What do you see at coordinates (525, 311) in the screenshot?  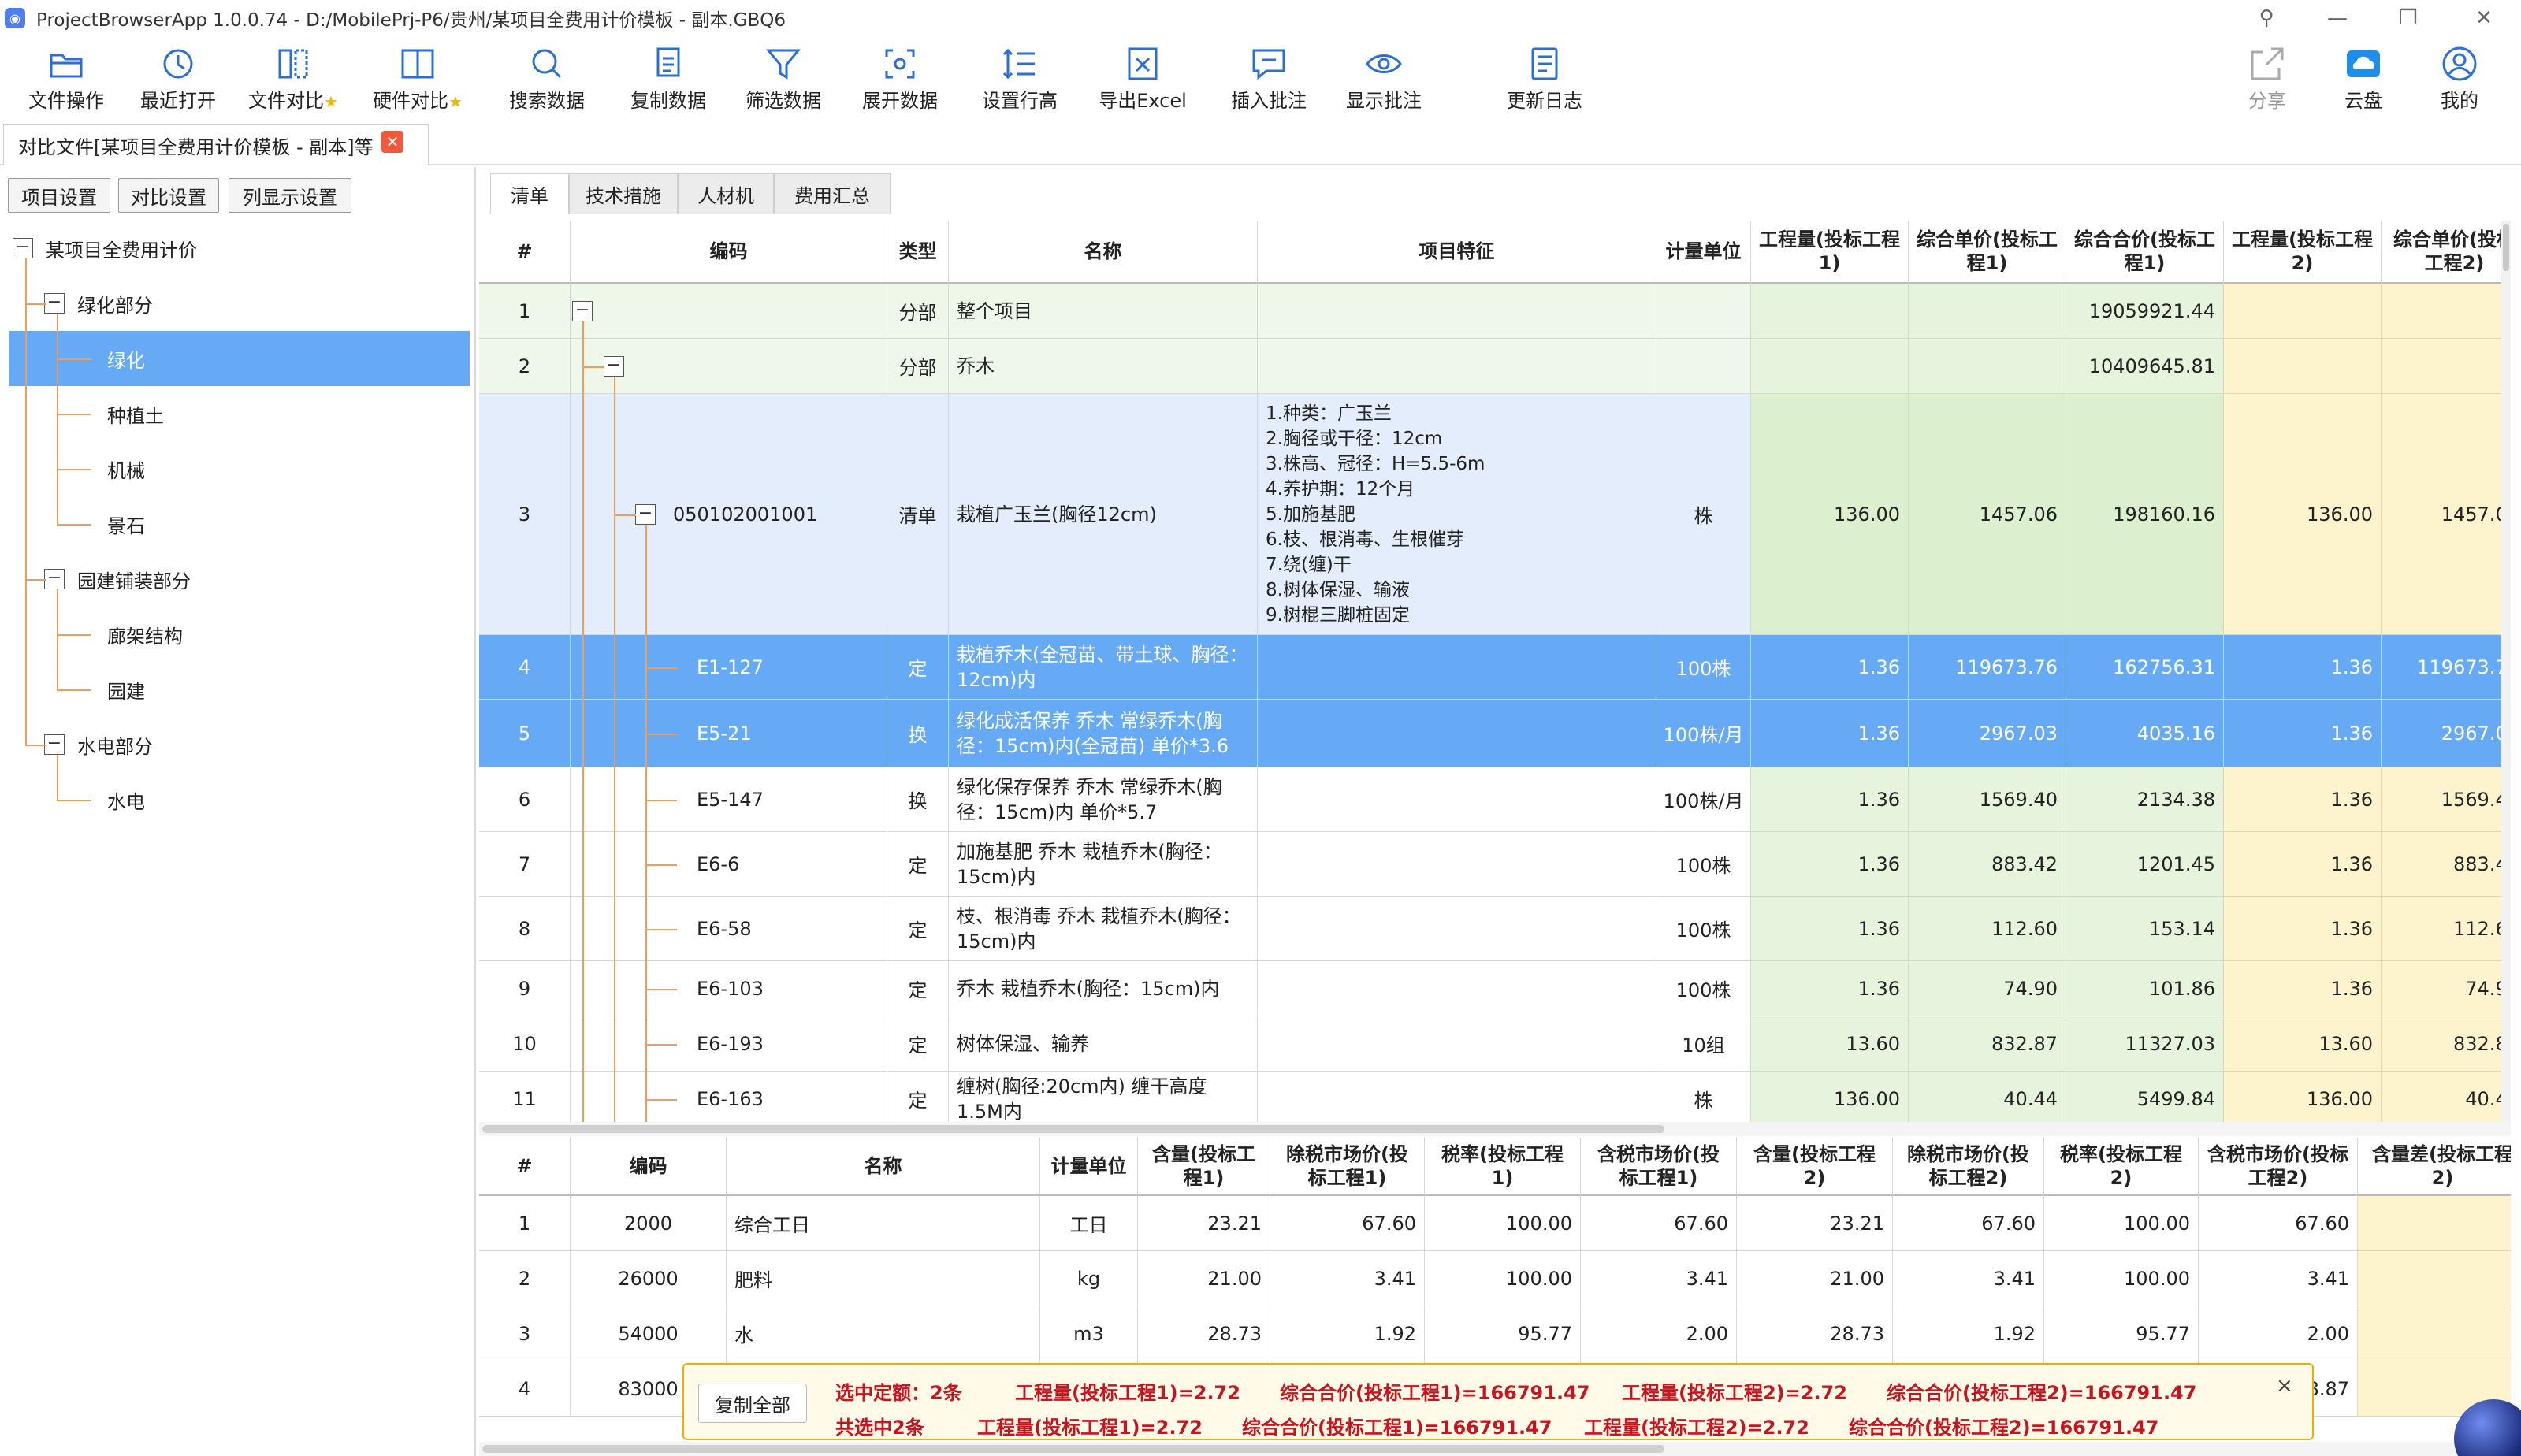 I see `grid-cell-n: 1` at bounding box center [525, 311].